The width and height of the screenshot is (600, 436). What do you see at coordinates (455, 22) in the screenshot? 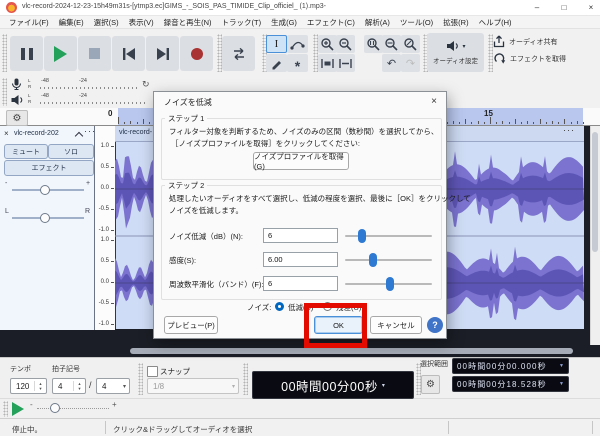
I see `menu-item-10: 拡張(R)` at bounding box center [455, 22].